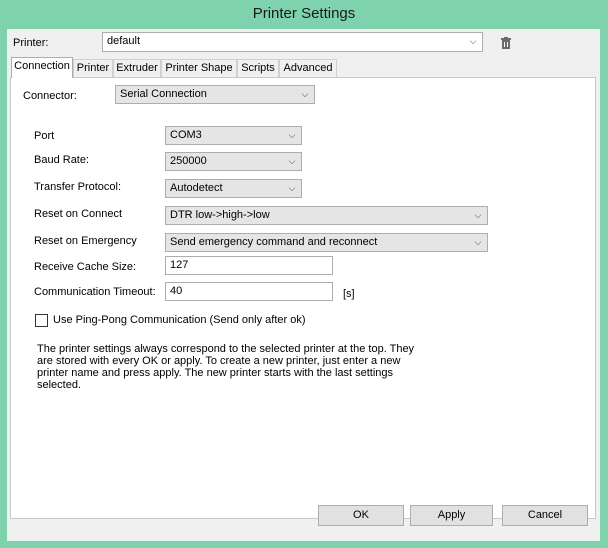 This screenshot has height=548, width=608. What do you see at coordinates (220, 215) in the screenshot?
I see `reset-on-connect-select-value: DTR low->high->low` at bounding box center [220, 215].